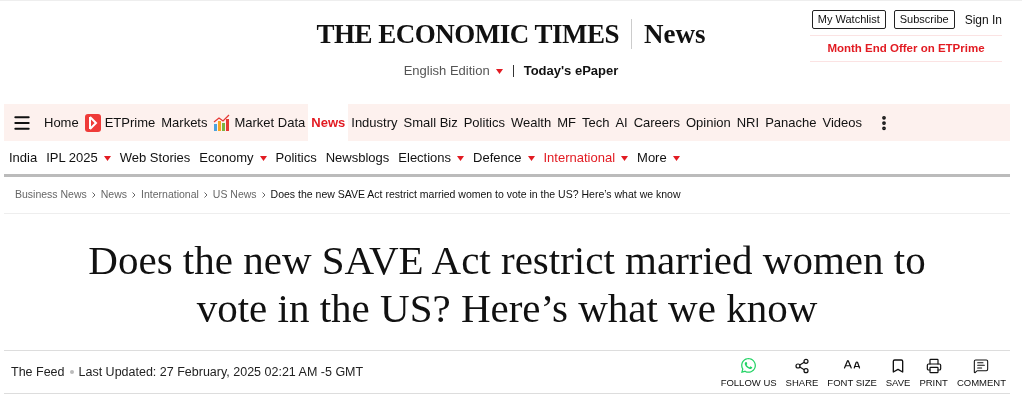 The image size is (1022, 400). Describe the element at coordinates (234, 195) in the screenshot. I see `breadcrumb-link: US News` at that location.